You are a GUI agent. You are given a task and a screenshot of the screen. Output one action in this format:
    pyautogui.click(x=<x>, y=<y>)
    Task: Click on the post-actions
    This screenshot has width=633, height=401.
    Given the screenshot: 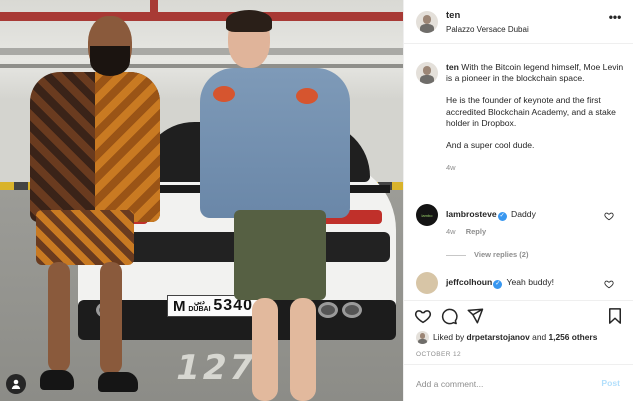 What is the action you would take?
    pyautogui.click(x=518, y=315)
    